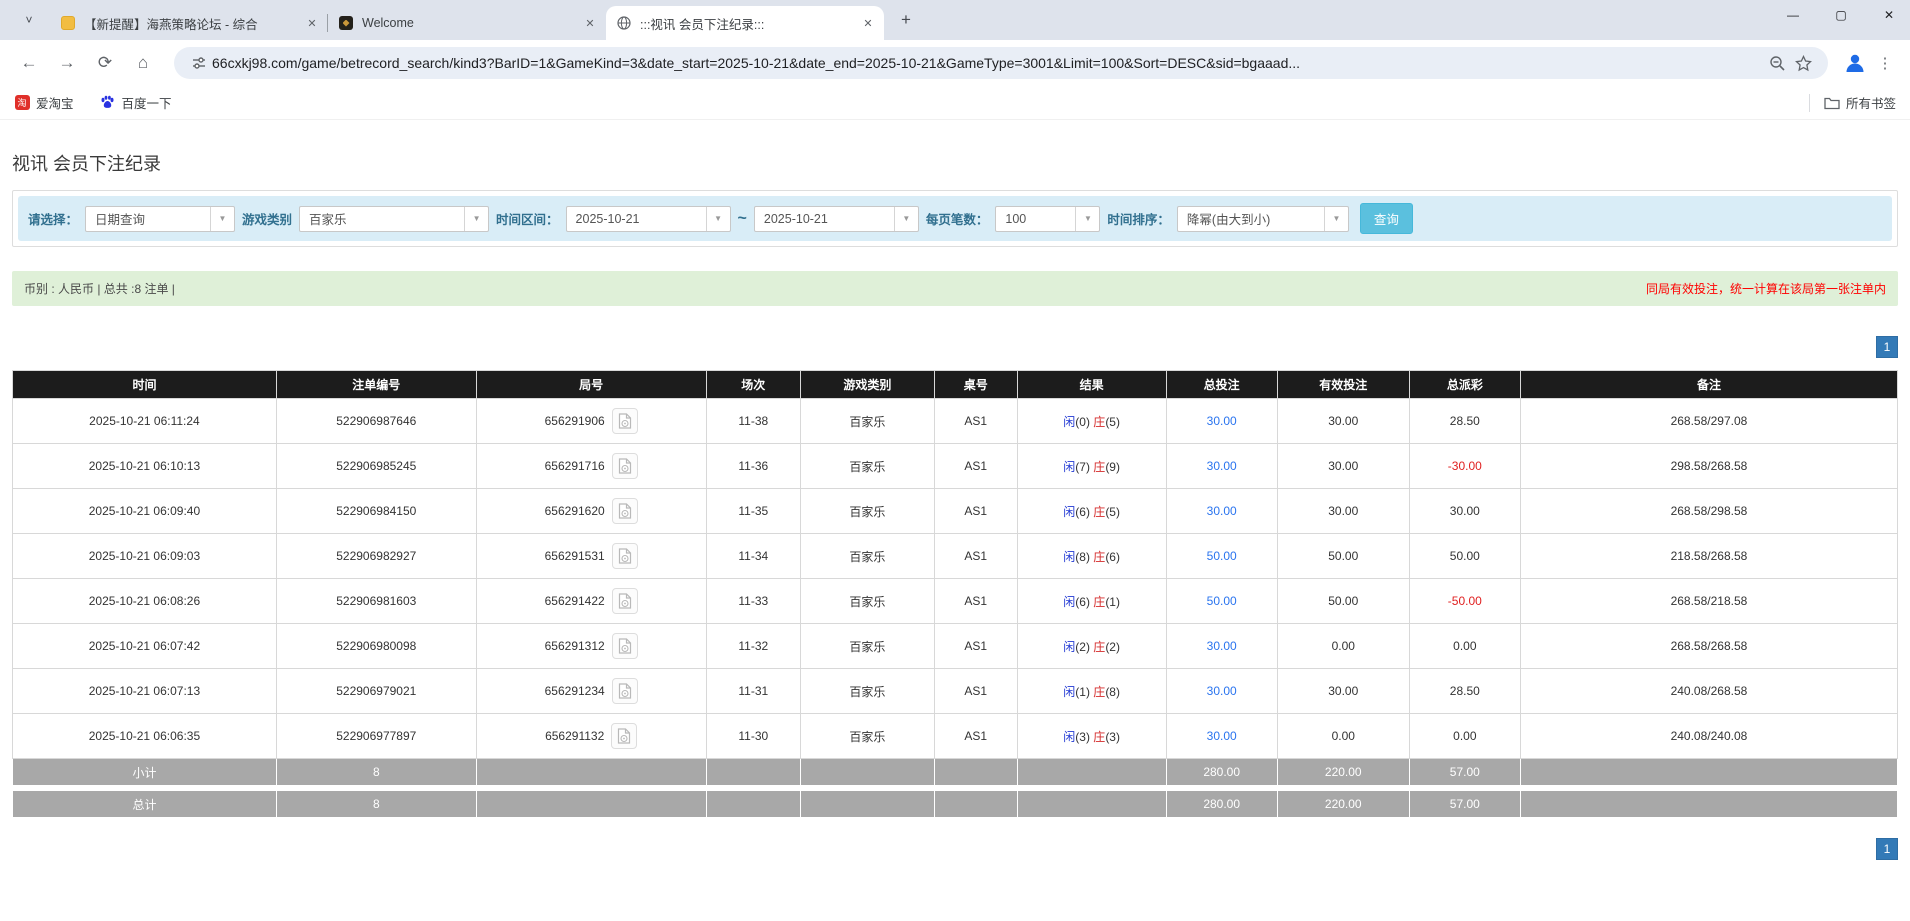 This screenshot has height=921, width=1910. What do you see at coordinates (753, 421) in the screenshot?
I see `cell-session: 11-38` at bounding box center [753, 421].